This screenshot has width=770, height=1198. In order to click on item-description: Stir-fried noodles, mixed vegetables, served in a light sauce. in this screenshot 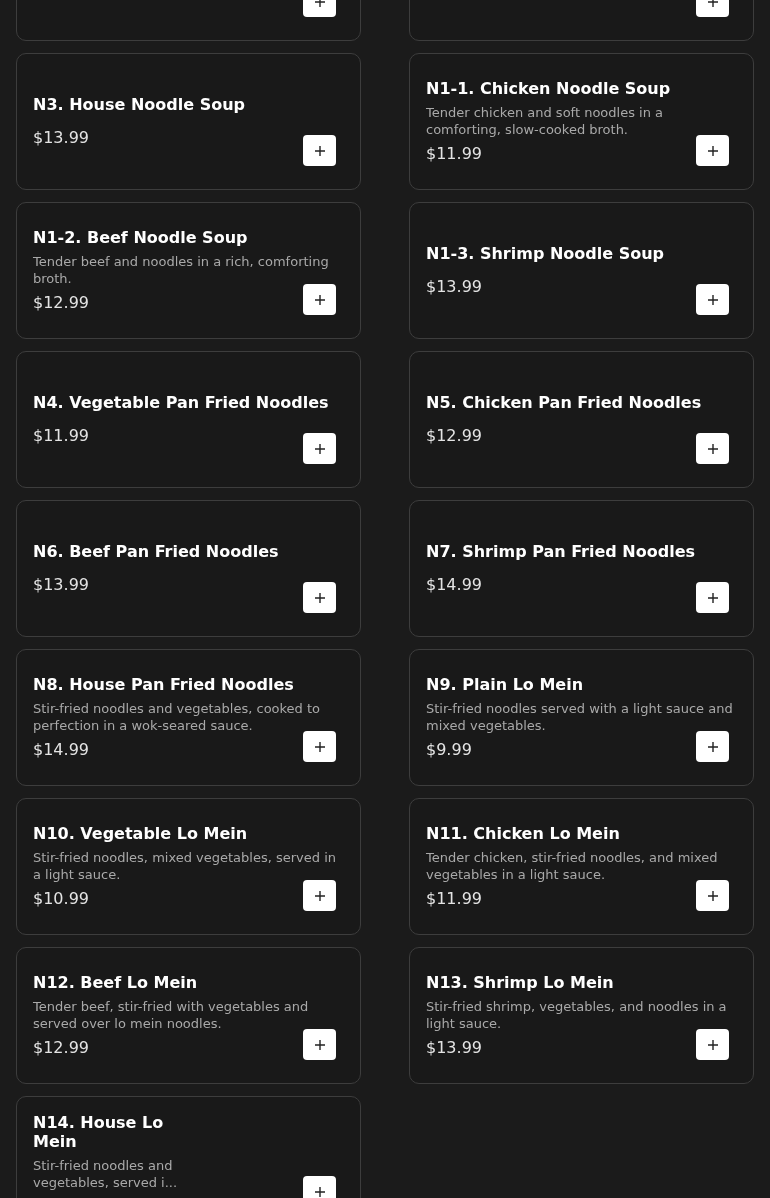, I will do `click(185, 866)`.